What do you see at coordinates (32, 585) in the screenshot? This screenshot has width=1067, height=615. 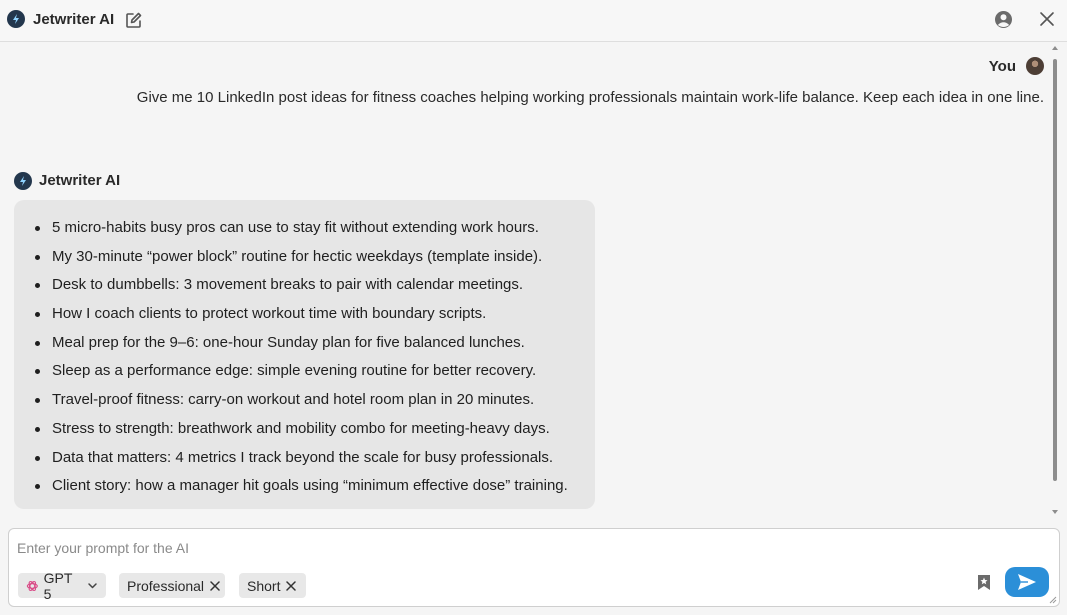 I see `openai-icon` at bounding box center [32, 585].